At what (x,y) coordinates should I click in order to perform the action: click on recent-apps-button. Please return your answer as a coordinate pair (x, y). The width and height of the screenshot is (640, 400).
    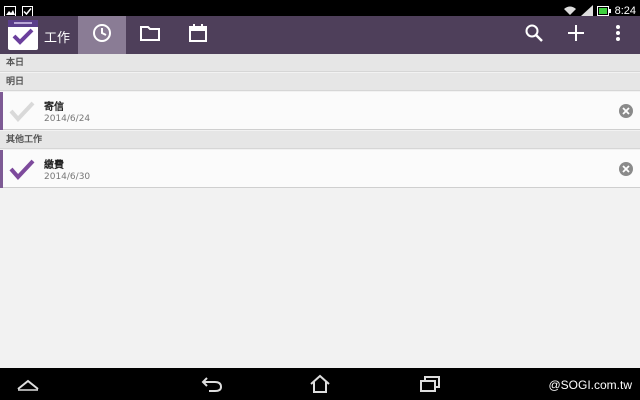
    Looking at the image, I should click on (430, 384).